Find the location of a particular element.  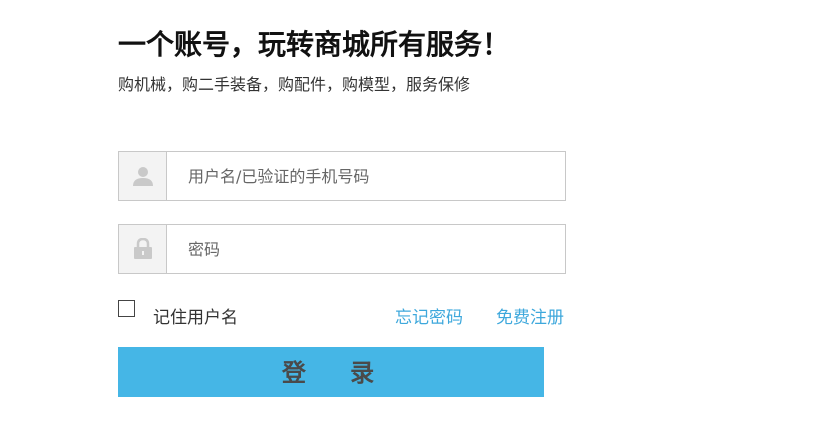

password-field is located at coordinates (342, 249).